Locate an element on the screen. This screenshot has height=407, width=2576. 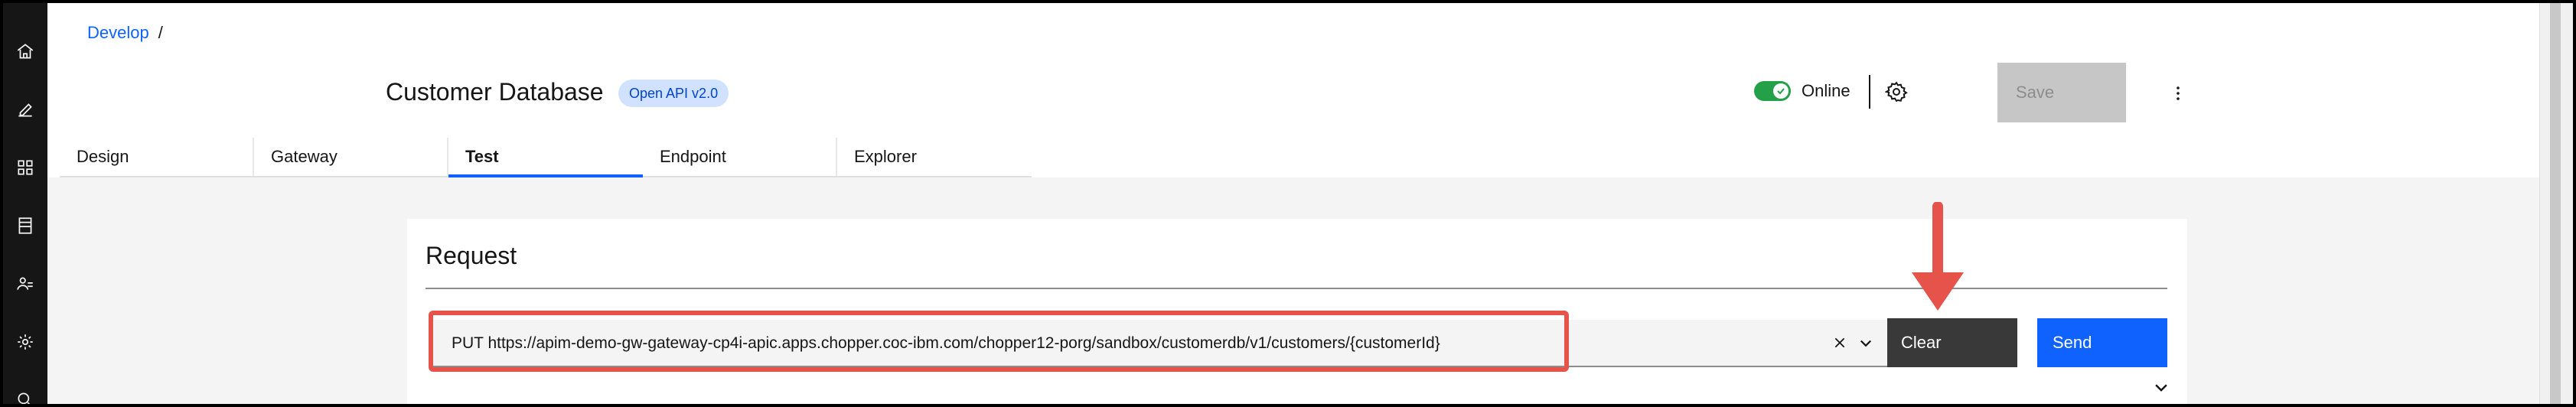
vertical-scrollbar is located at coordinates (2556, 203).